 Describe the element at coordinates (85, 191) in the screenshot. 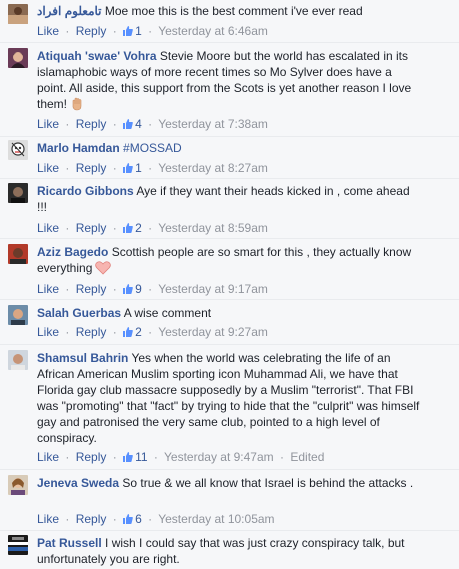

I see `comment-author: Ricardo Gibbons` at that location.